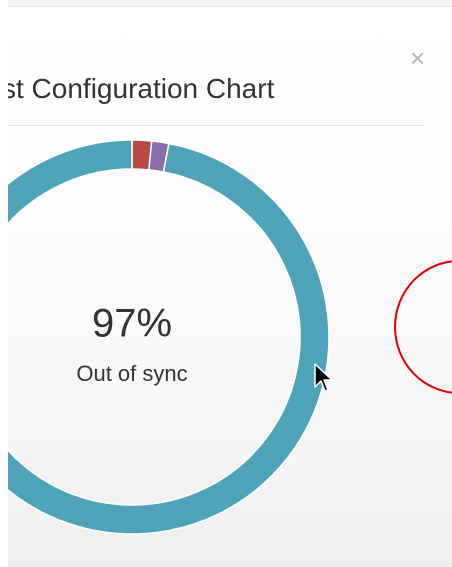 This screenshot has height=567, width=452. Describe the element at coordinates (132, 373) in the screenshot. I see `center-label: Out of sync` at that location.